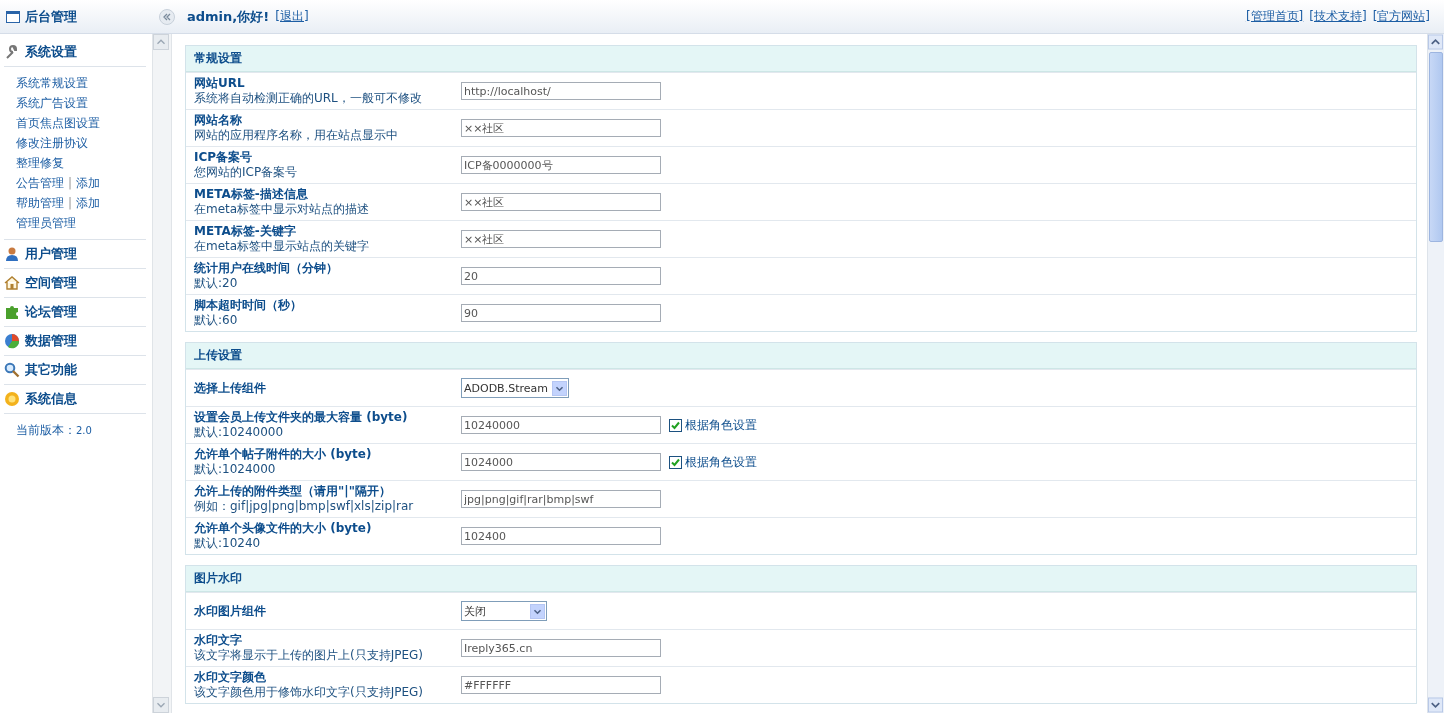 The height and width of the screenshot is (713, 1444). I want to click on sidebar-link: 系统广告设置, so click(52, 103).